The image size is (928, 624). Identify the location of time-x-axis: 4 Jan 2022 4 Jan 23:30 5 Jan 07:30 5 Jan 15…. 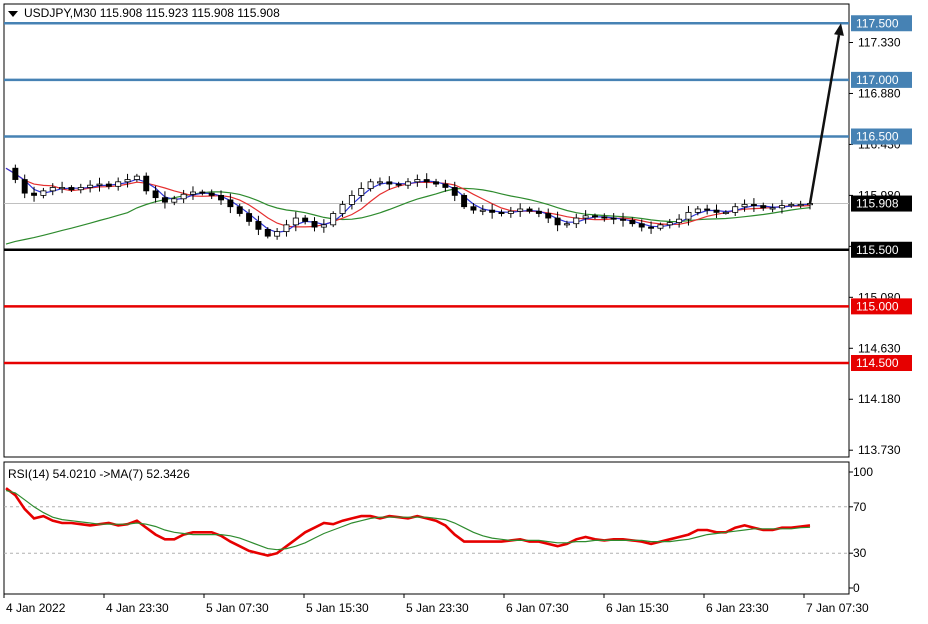
(436, 604).